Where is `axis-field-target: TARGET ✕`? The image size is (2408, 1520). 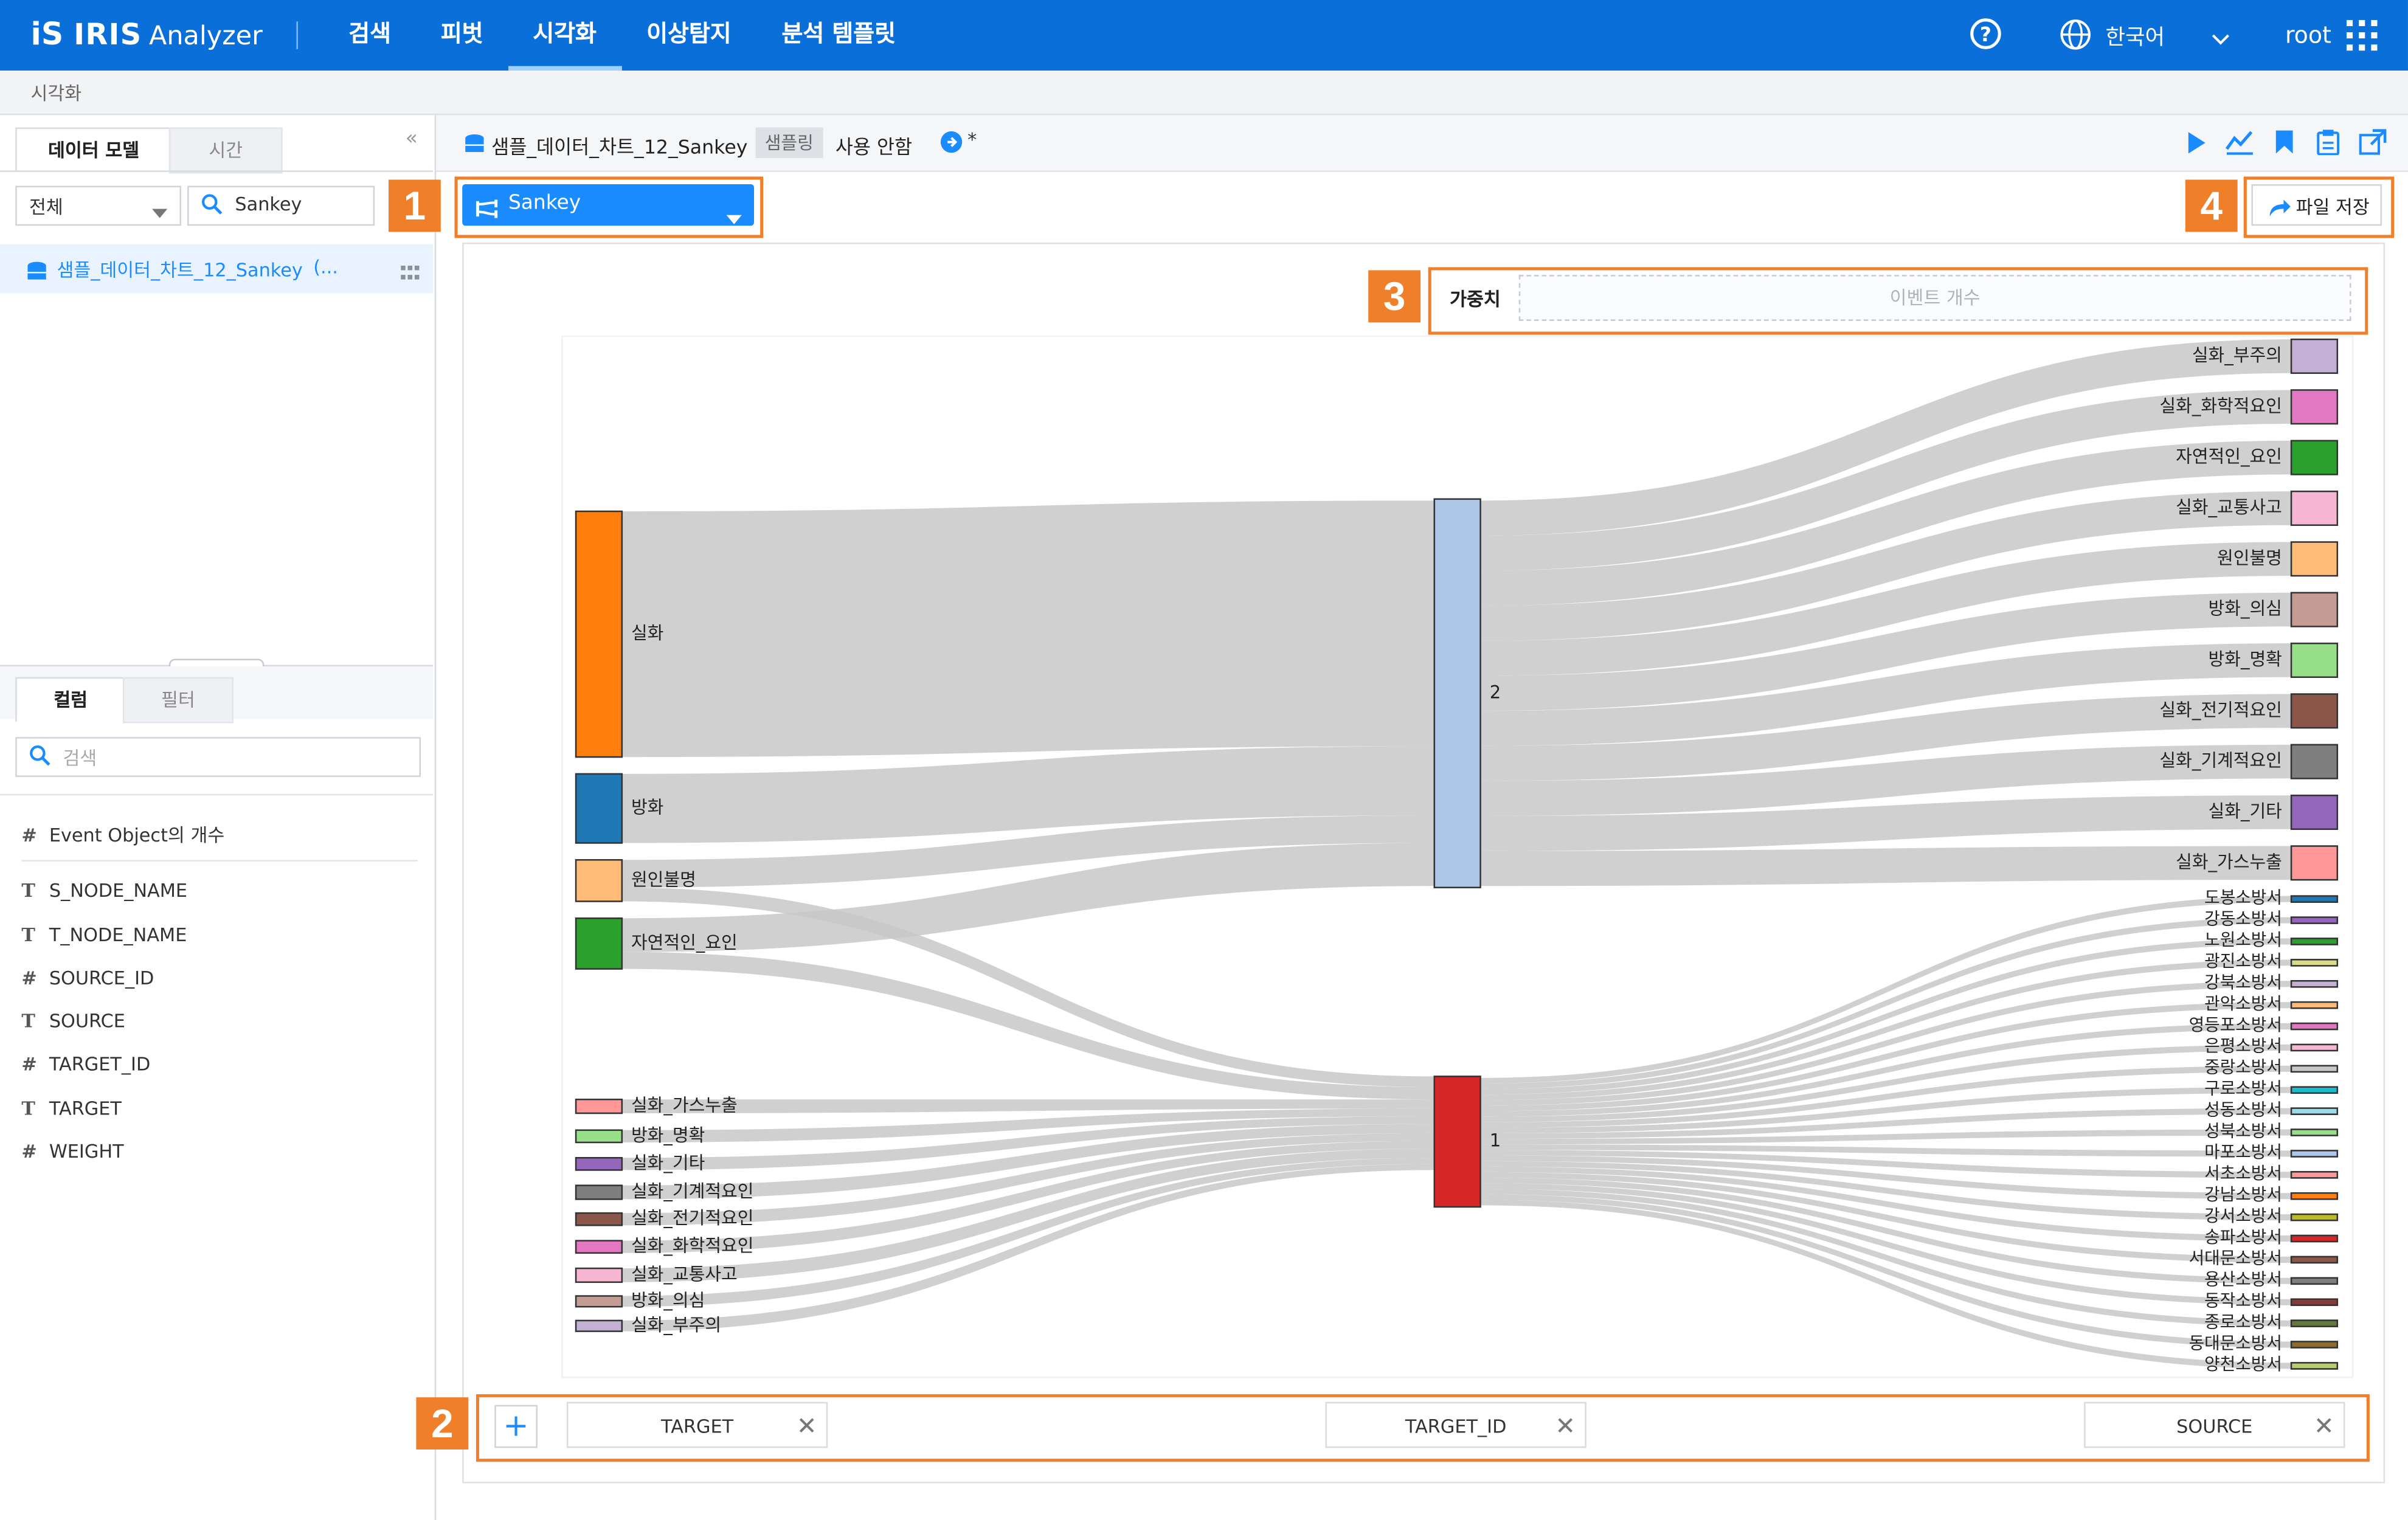 axis-field-target: TARGET ✕ is located at coordinates (697, 1425).